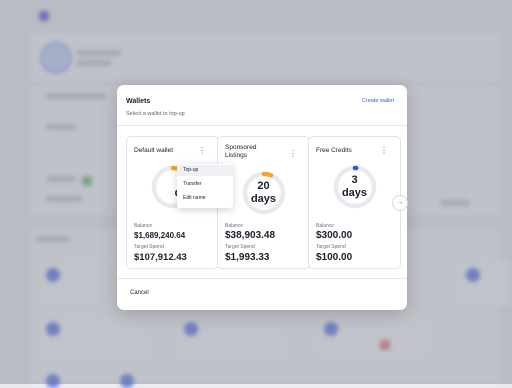 The width and height of the screenshot is (512, 388). What do you see at coordinates (138, 101) in the screenshot?
I see `modal-title: Wallets` at bounding box center [138, 101].